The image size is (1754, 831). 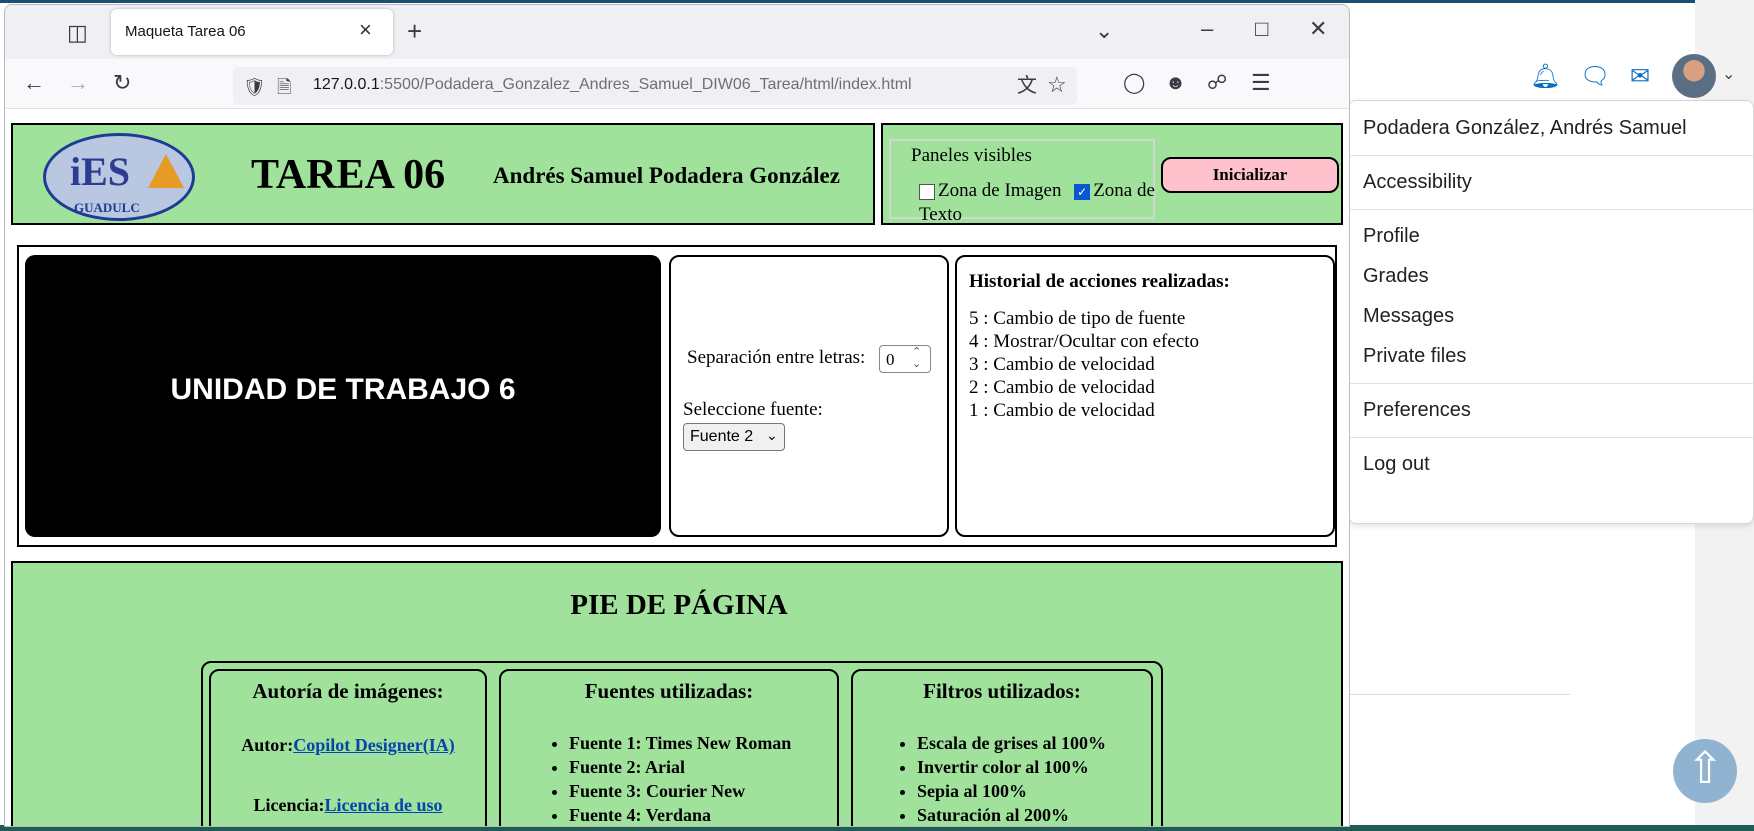 I want to click on font-label: Seleccione fuente:, so click(x=753, y=409).